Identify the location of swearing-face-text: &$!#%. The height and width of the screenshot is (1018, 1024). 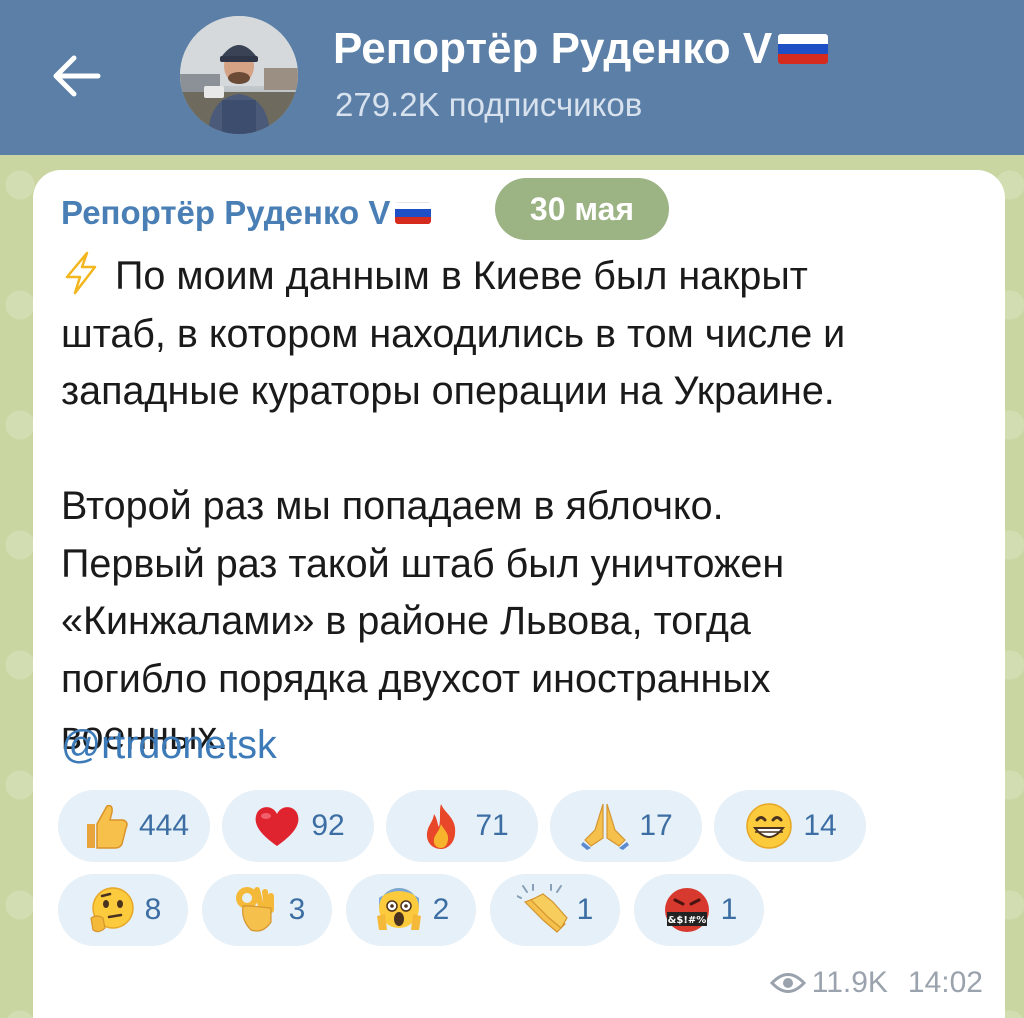
(686, 920).